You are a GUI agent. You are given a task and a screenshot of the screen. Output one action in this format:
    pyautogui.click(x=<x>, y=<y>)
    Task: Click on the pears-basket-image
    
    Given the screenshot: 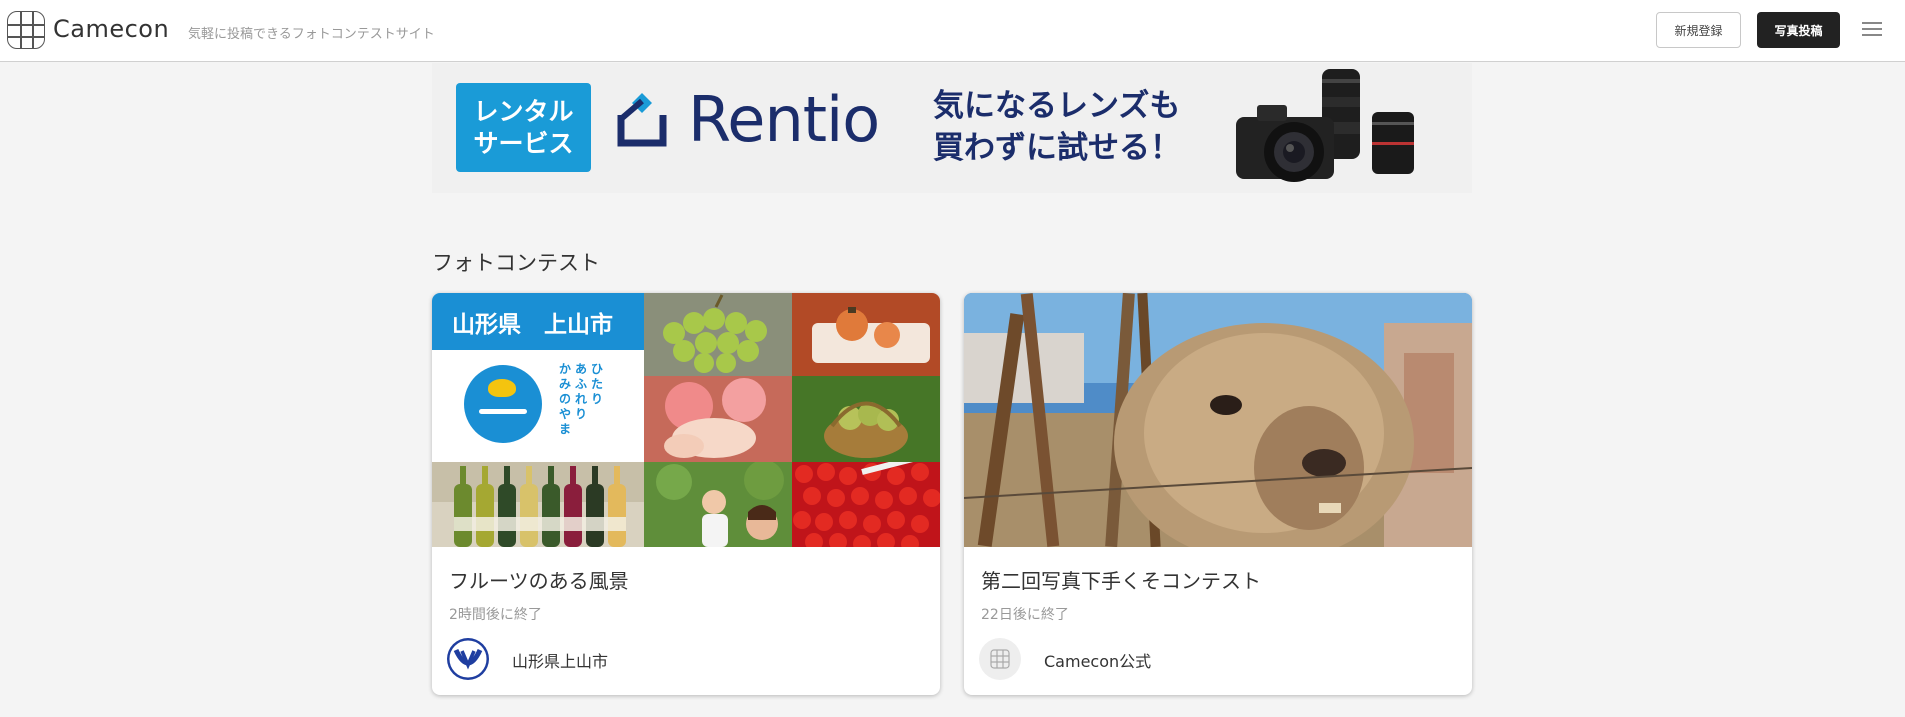 What is the action you would take?
    pyautogui.click(x=866, y=419)
    